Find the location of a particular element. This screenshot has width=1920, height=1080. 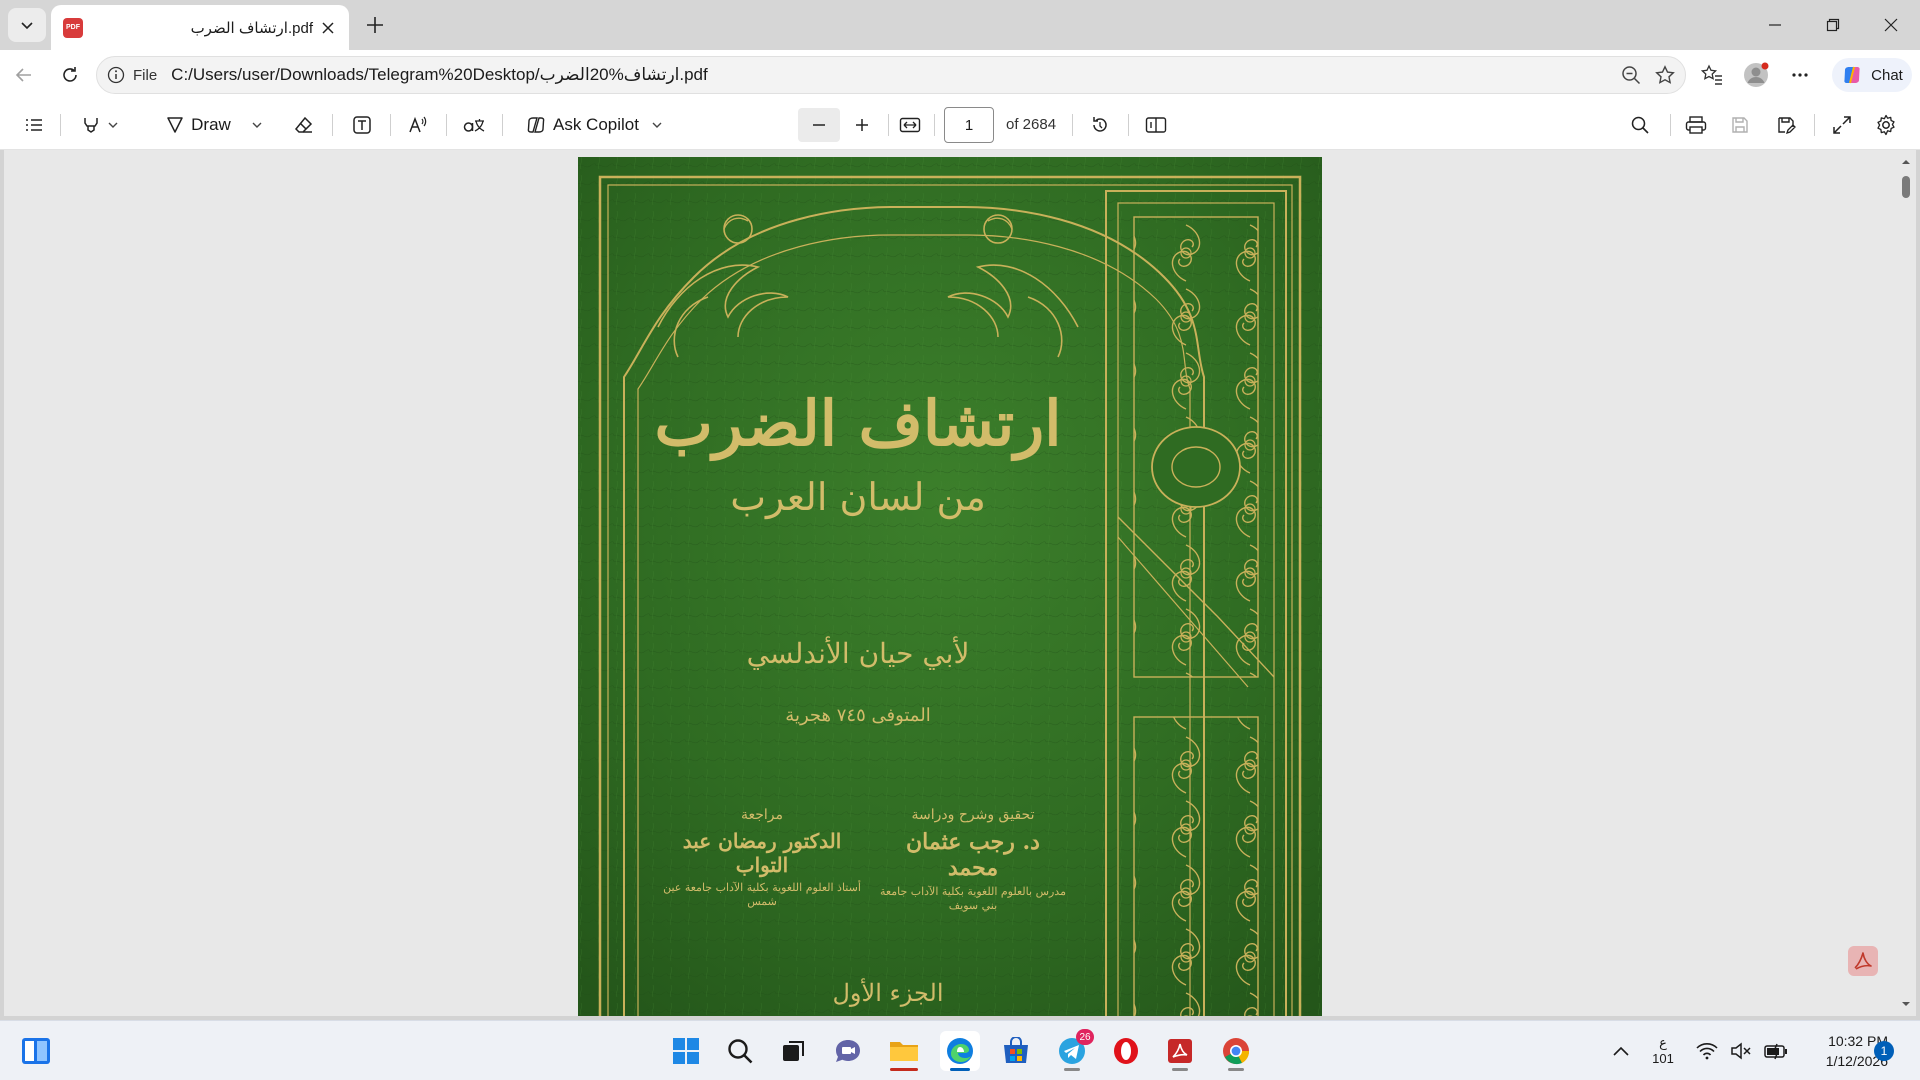

restore-icon is located at coordinates (1833, 25).